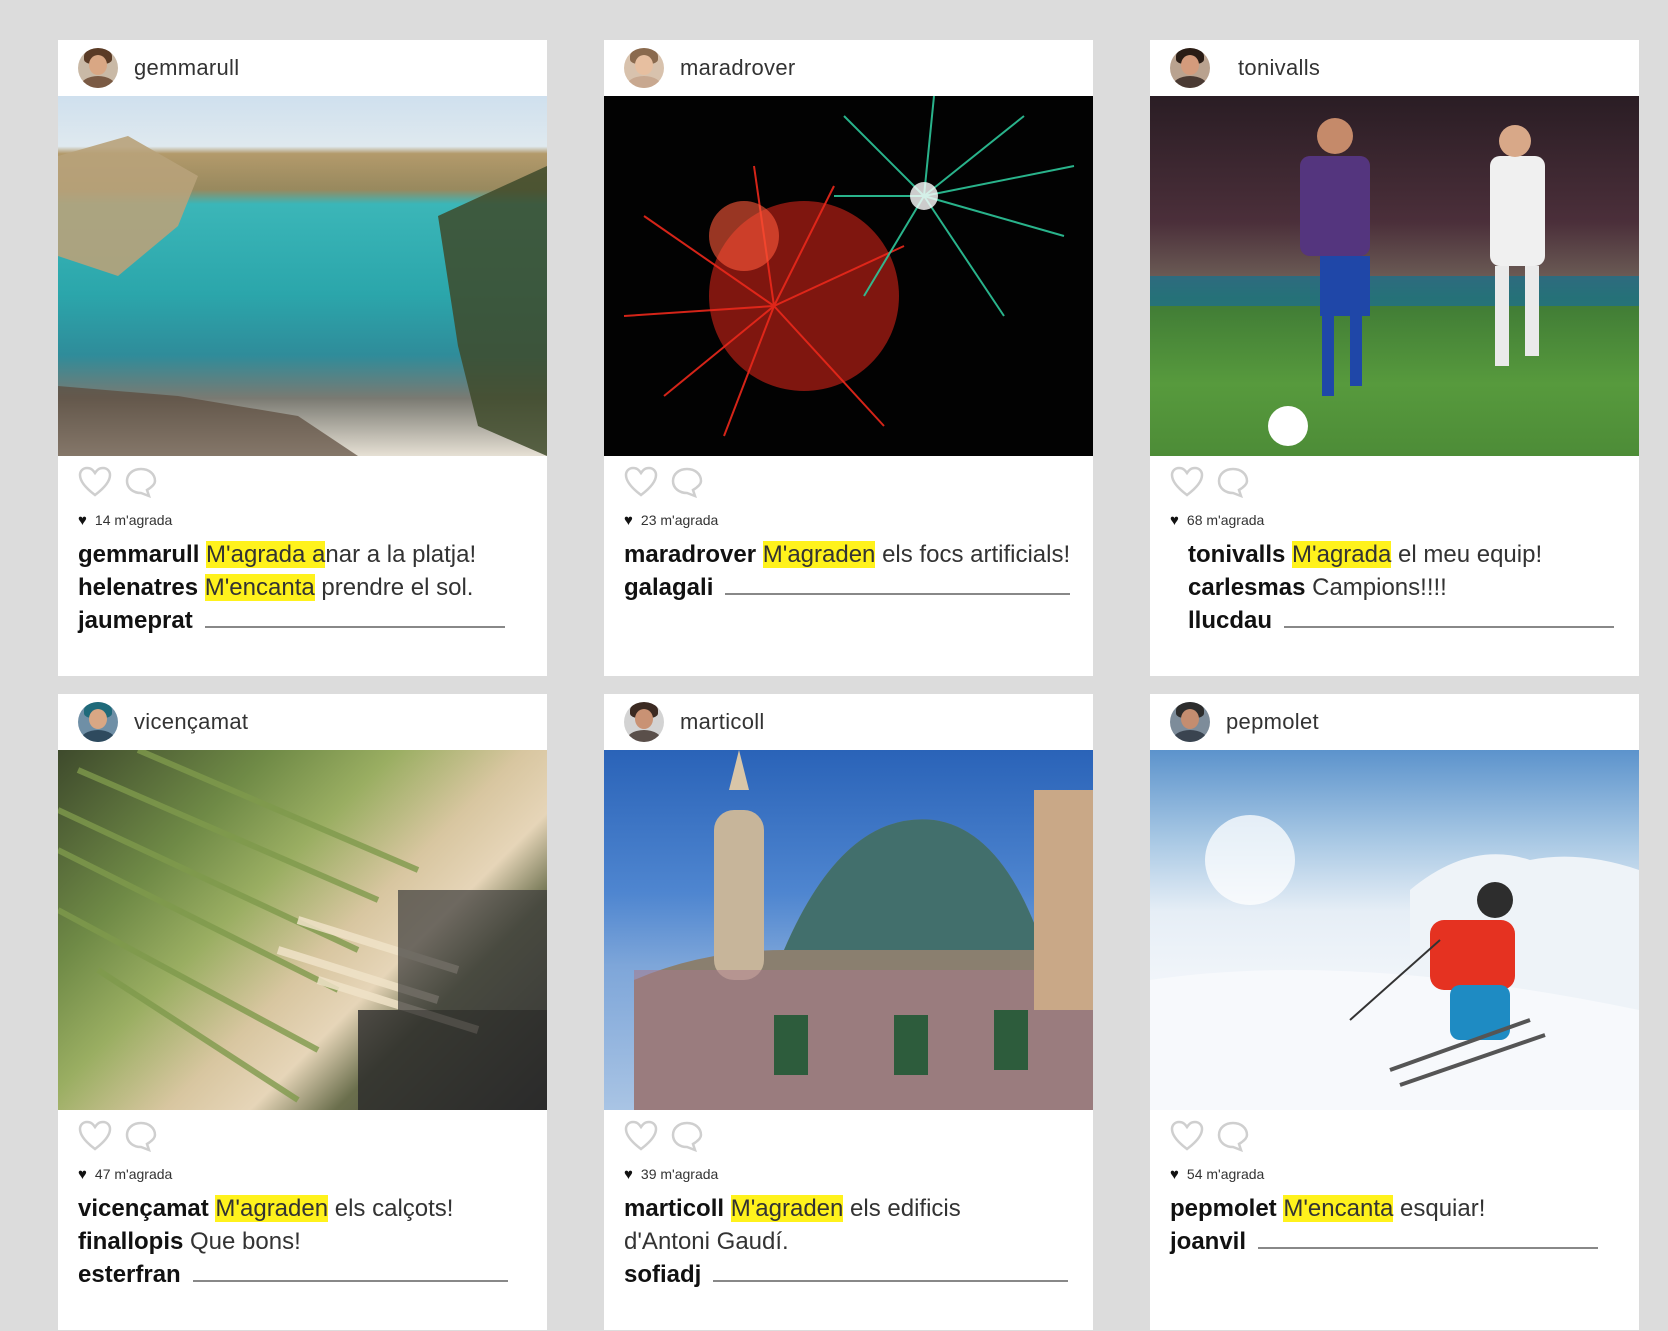 This screenshot has height=1331, width=1668. Describe the element at coordinates (706, 1241) in the screenshot. I see `comment-continuation: d'Antoni Gaudí.` at that location.